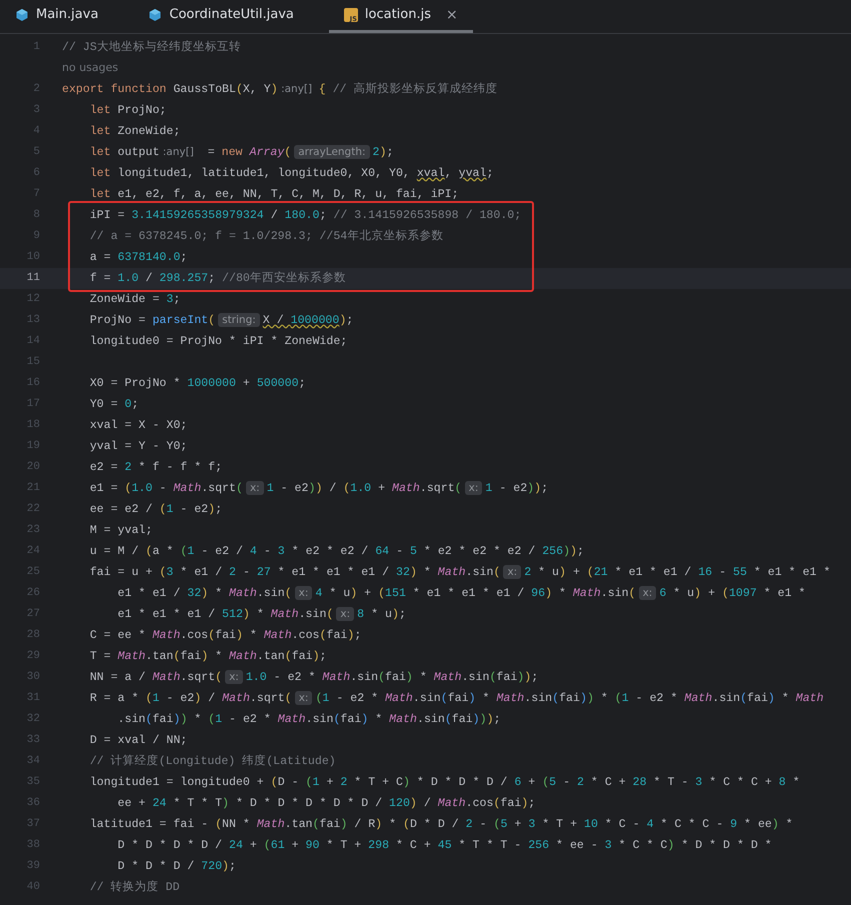  What do you see at coordinates (291, 174) in the screenshot?
I see `code-line: let longitude1, latitude1, longitude0, X0, Y0, xval, yval;` at bounding box center [291, 174].